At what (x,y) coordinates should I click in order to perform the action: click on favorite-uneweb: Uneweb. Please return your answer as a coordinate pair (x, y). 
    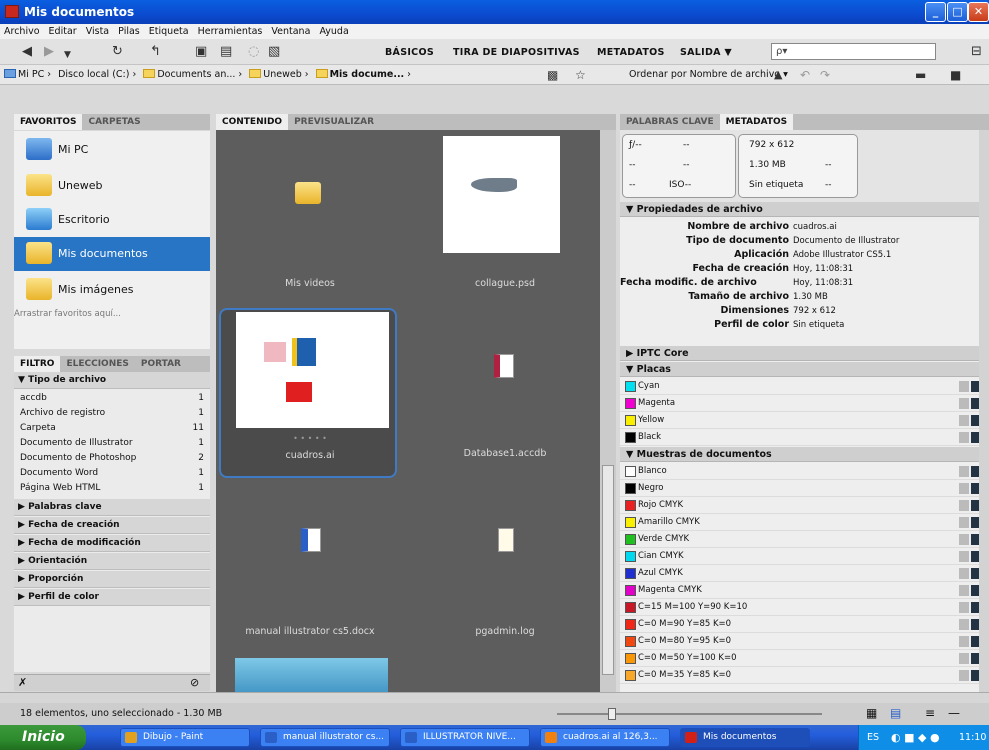
    Looking at the image, I should click on (112, 186).